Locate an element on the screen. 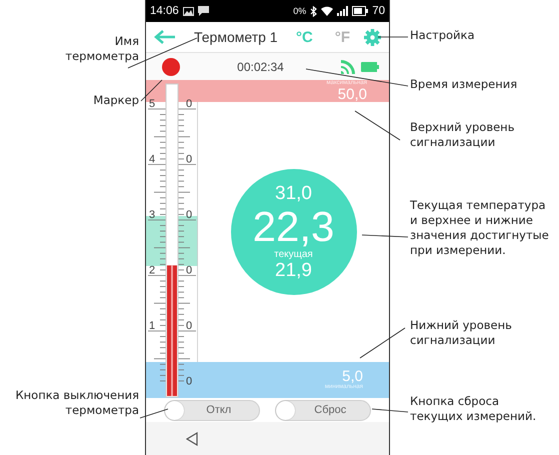 Image resolution: width=559 pixels, height=455 pixels. lower-alarm-value: 5,0 is located at coordinates (352, 376).